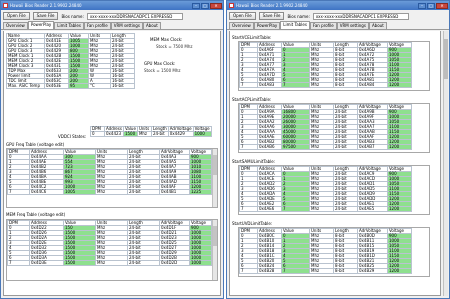 The image size is (450, 299). What do you see at coordinates (35, 144) in the screenshot?
I see `gpu-freq-table-label: GPU Freq Table (voltage edit)` at bounding box center [35, 144].